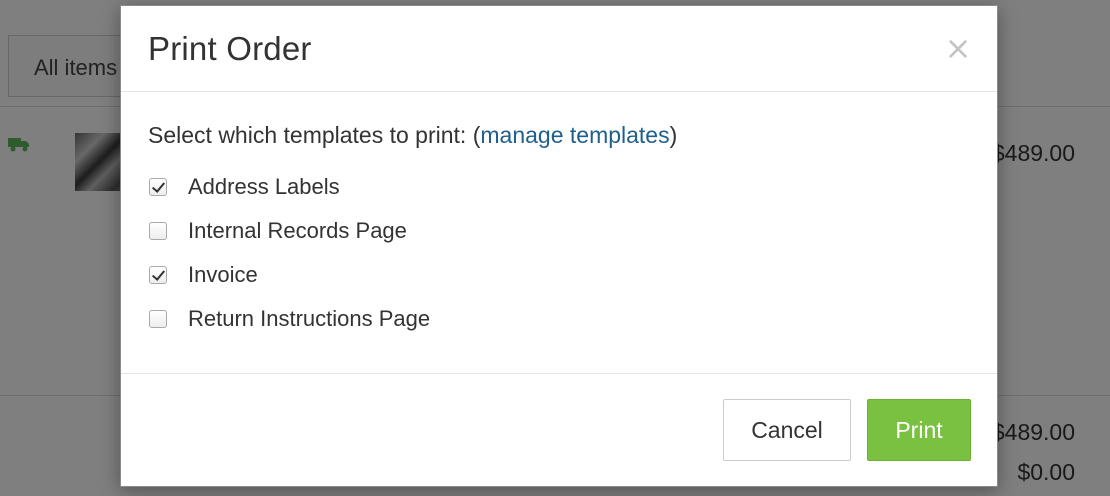  Describe the element at coordinates (787, 430) in the screenshot. I see `cancel-button: Cancel` at that location.